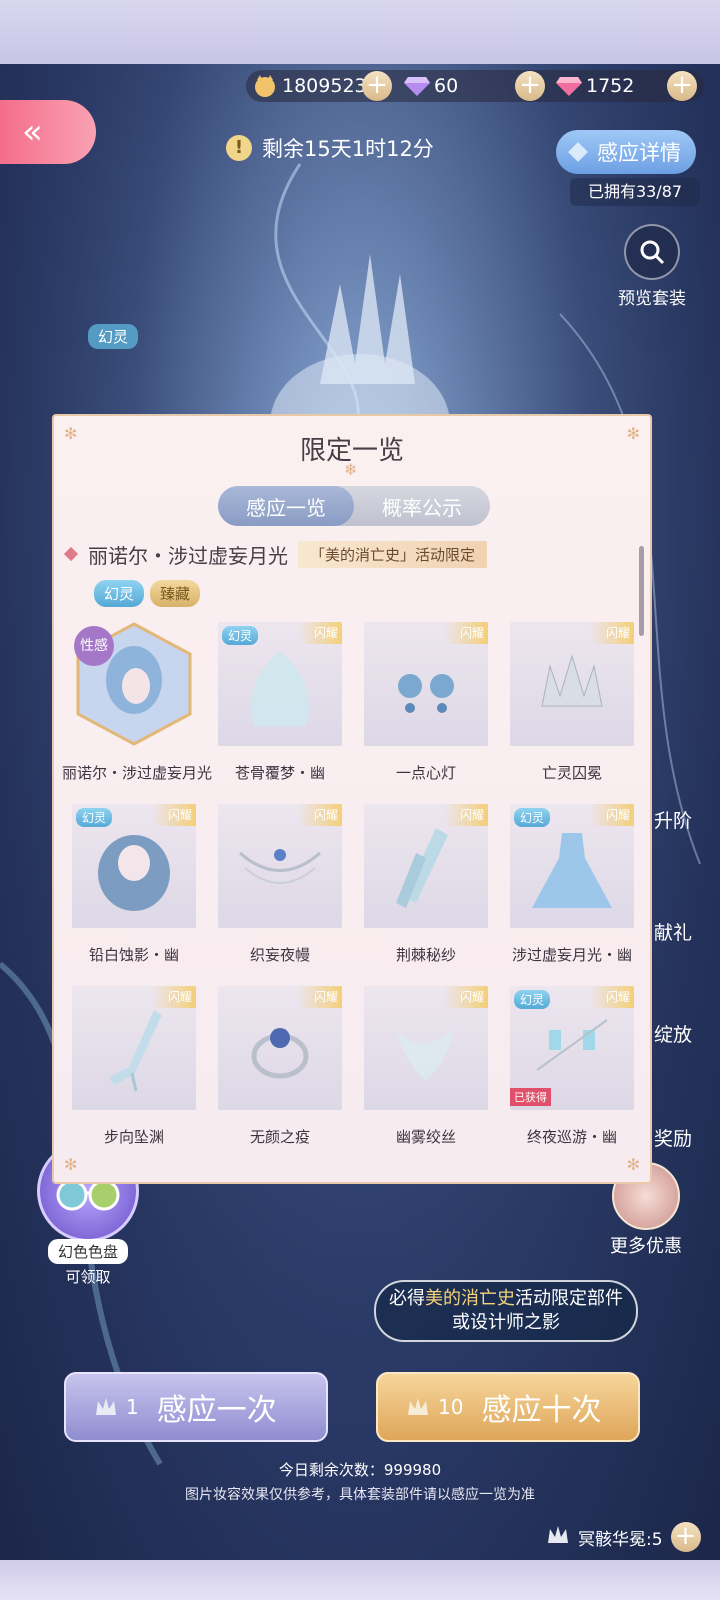 The width and height of the screenshot is (720, 1600). I want to click on purple-diamond-icon, so click(417, 86).